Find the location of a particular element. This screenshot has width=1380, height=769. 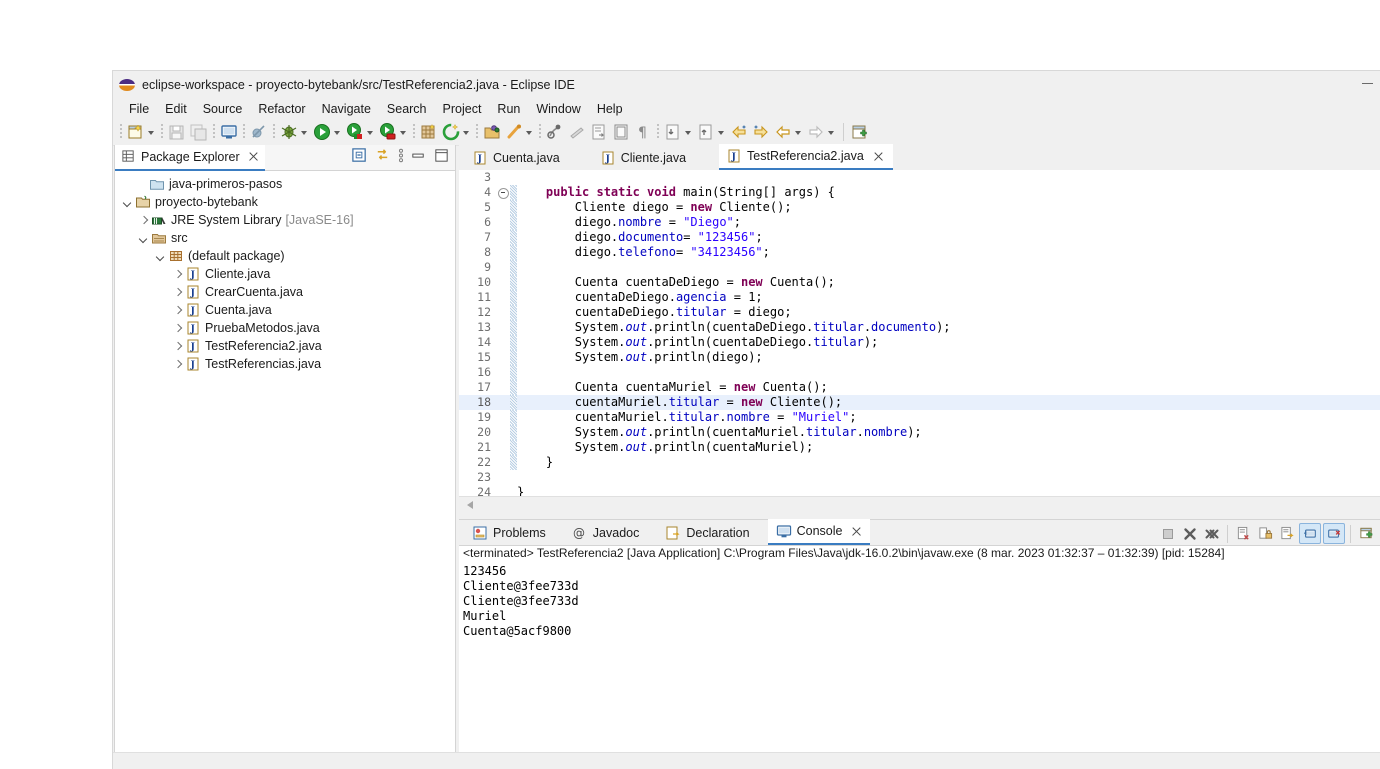

coverage-dropdown-arrow is located at coordinates (370, 132).